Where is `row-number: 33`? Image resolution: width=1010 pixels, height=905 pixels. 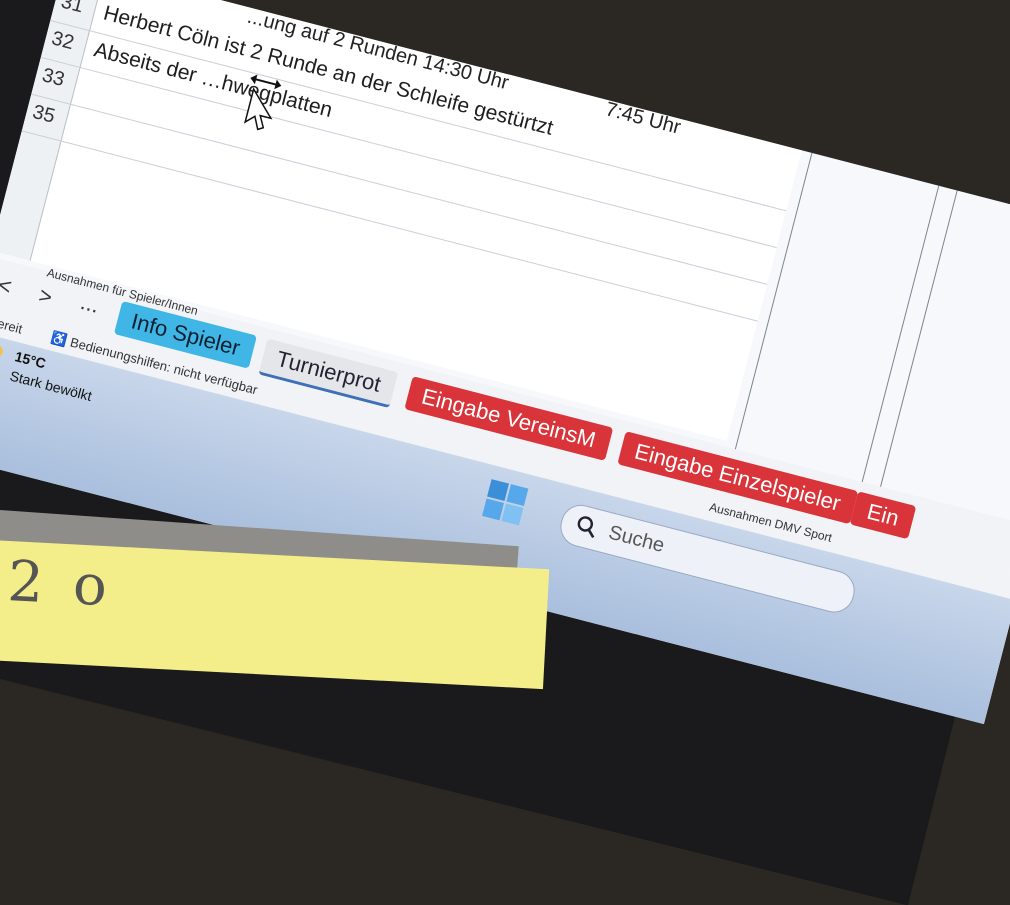
row-number: 33 is located at coordinates (53, 77).